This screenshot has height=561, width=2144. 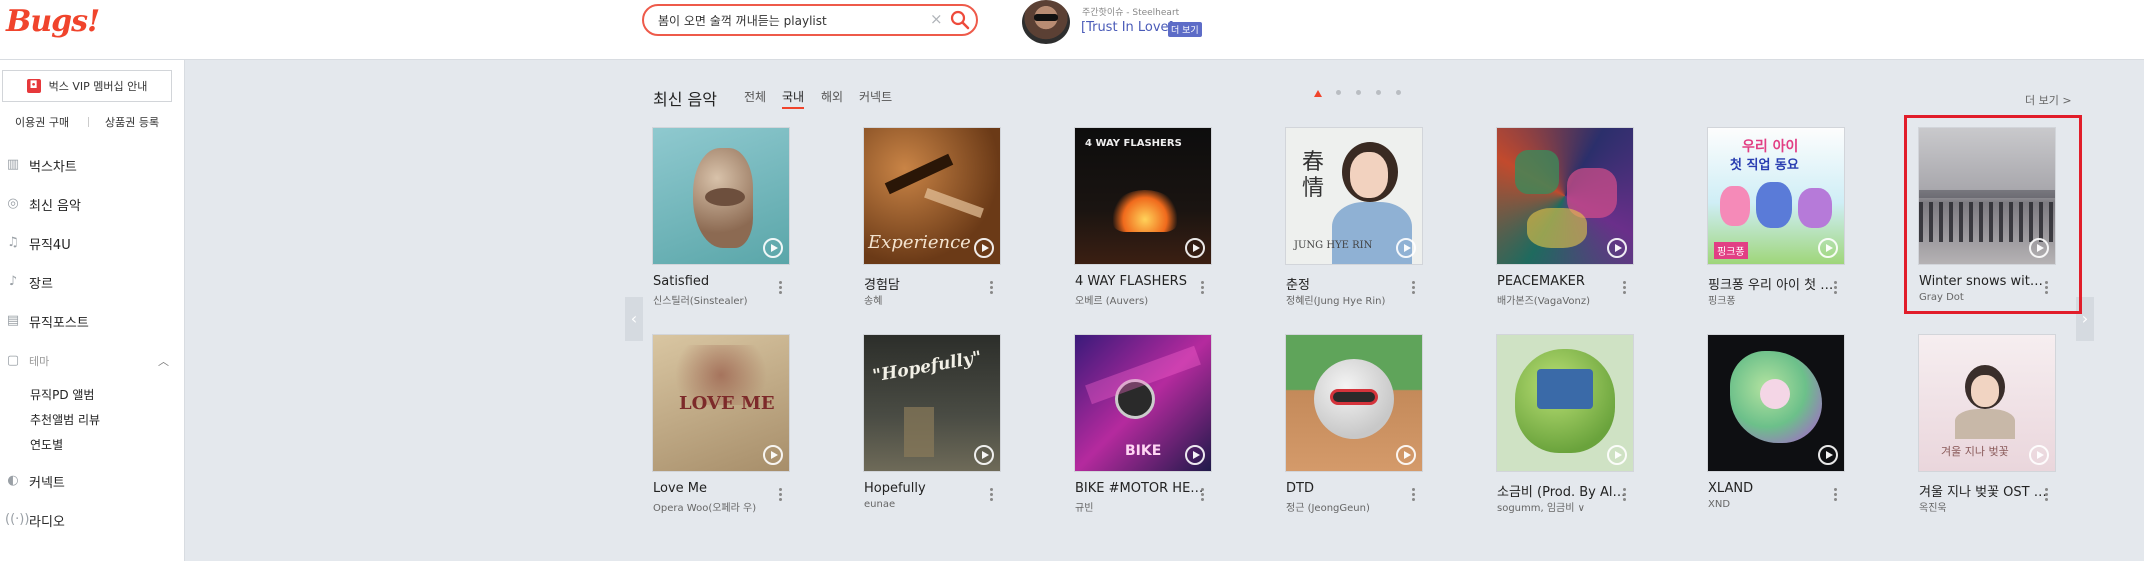 What do you see at coordinates (1984, 490) in the screenshot?
I see `album-title: 겨울 지나 벚꽃 OST Part.1` at bounding box center [1984, 490].